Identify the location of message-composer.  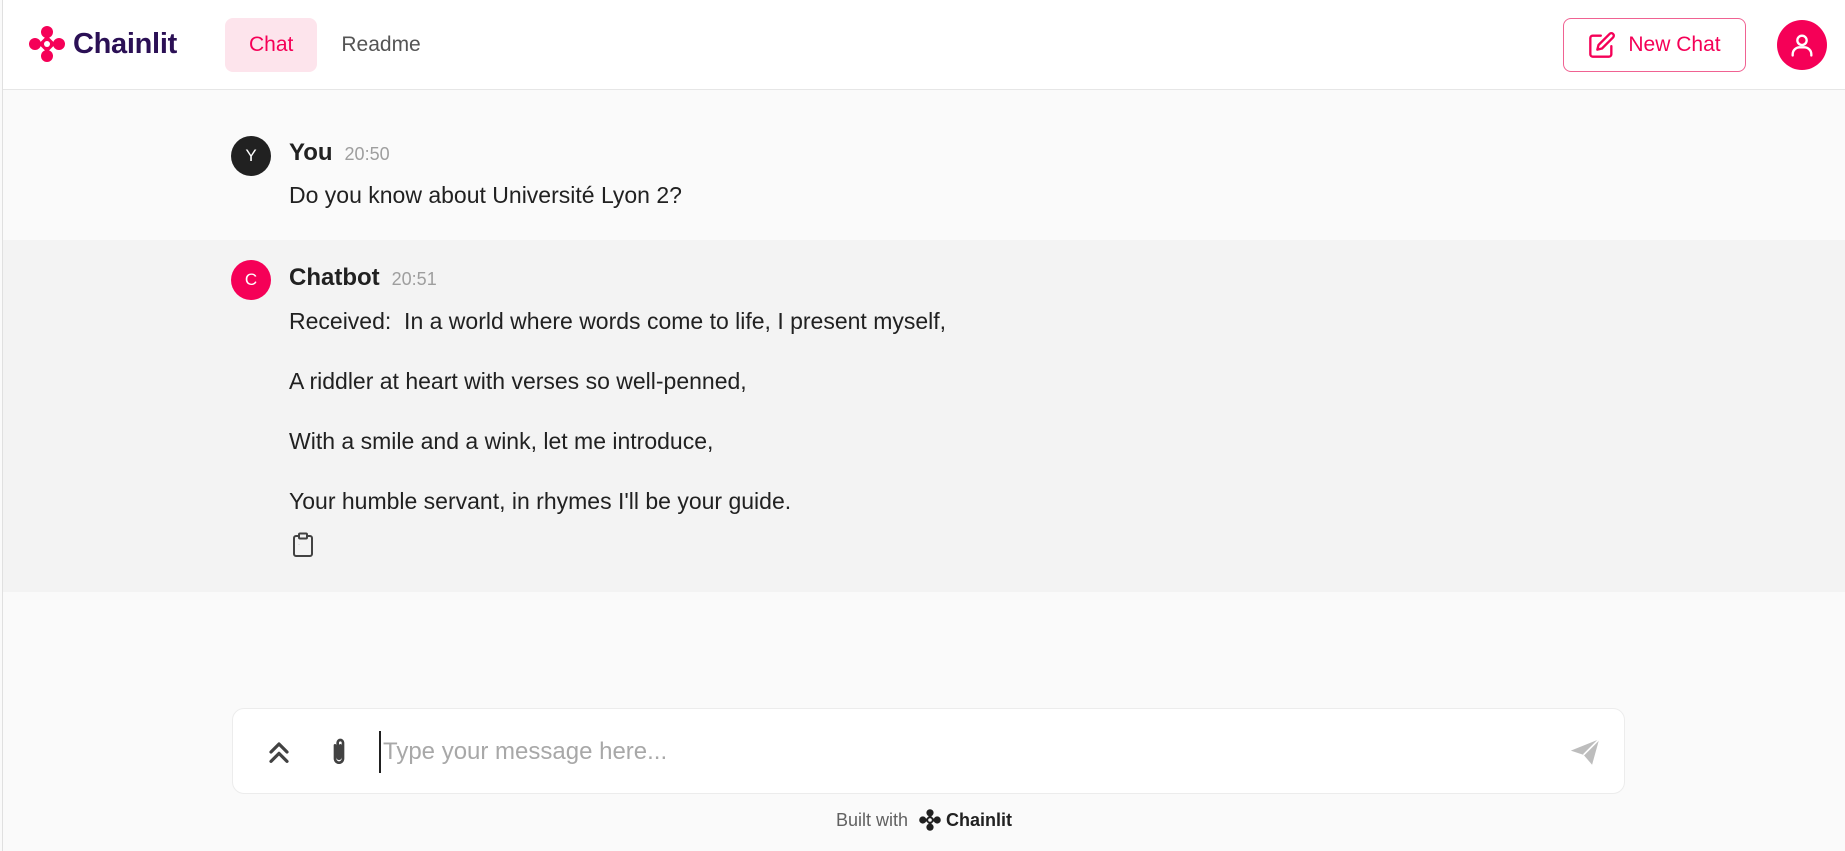
(928, 751).